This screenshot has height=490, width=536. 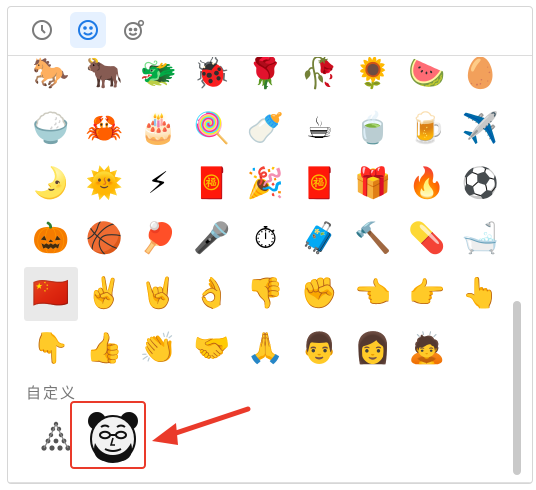 What do you see at coordinates (105, 79) in the screenshot?
I see `emoji-cell: 🐂` at bounding box center [105, 79].